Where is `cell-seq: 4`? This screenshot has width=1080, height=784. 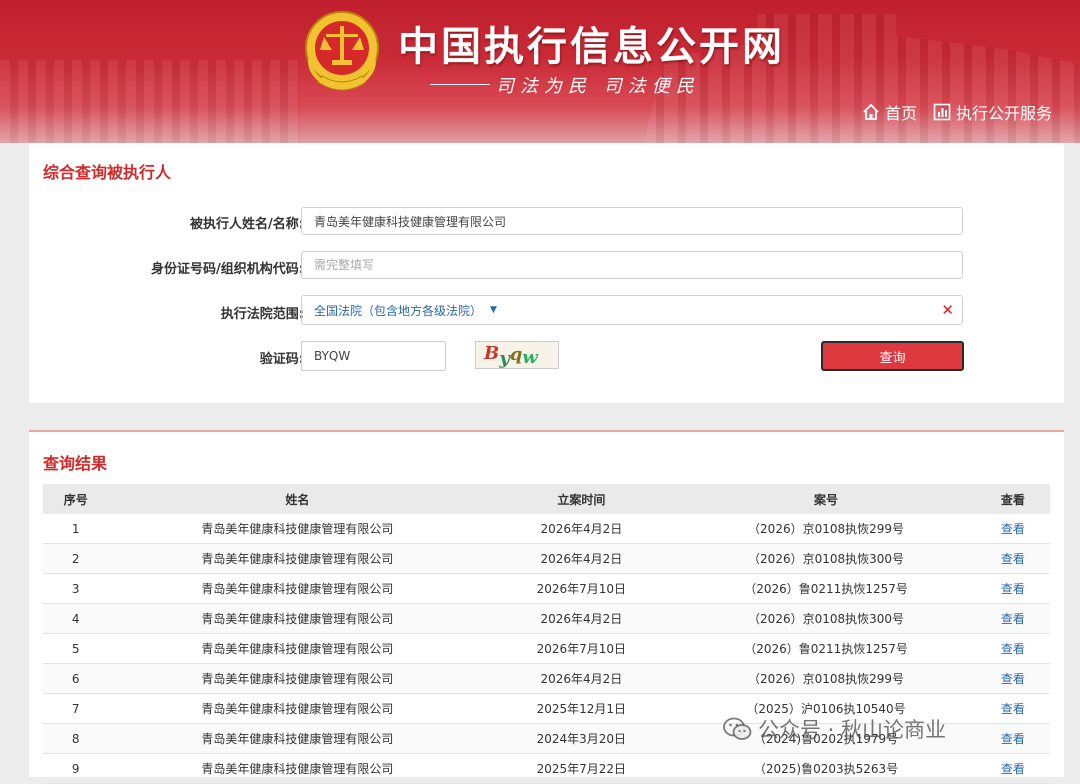
cell-seq: 4 is located at coordinates (75, 618).